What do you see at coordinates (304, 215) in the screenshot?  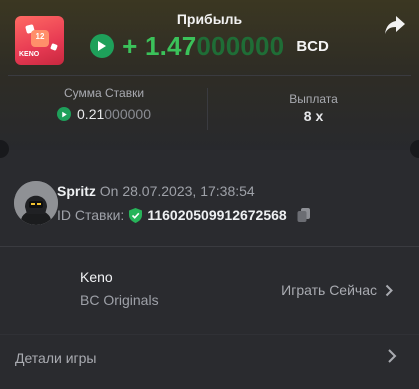 I see `copy-icon` at bounding box center [304, 215].